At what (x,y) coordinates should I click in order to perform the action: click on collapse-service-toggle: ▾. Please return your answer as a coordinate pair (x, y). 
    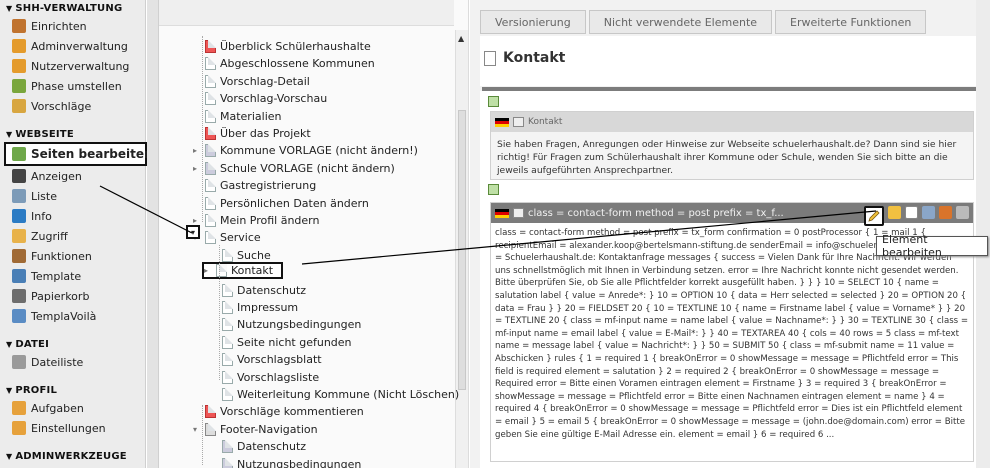
    Looking at the image, I should click on (193, 232).